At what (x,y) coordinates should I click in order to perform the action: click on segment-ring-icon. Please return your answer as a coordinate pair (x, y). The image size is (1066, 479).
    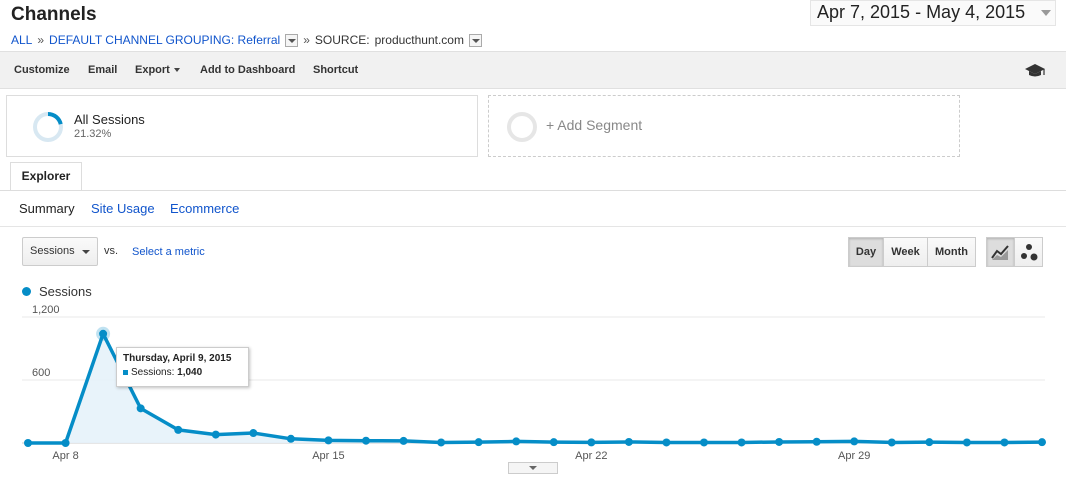
    Looking at the image, I should click on (48, 127).